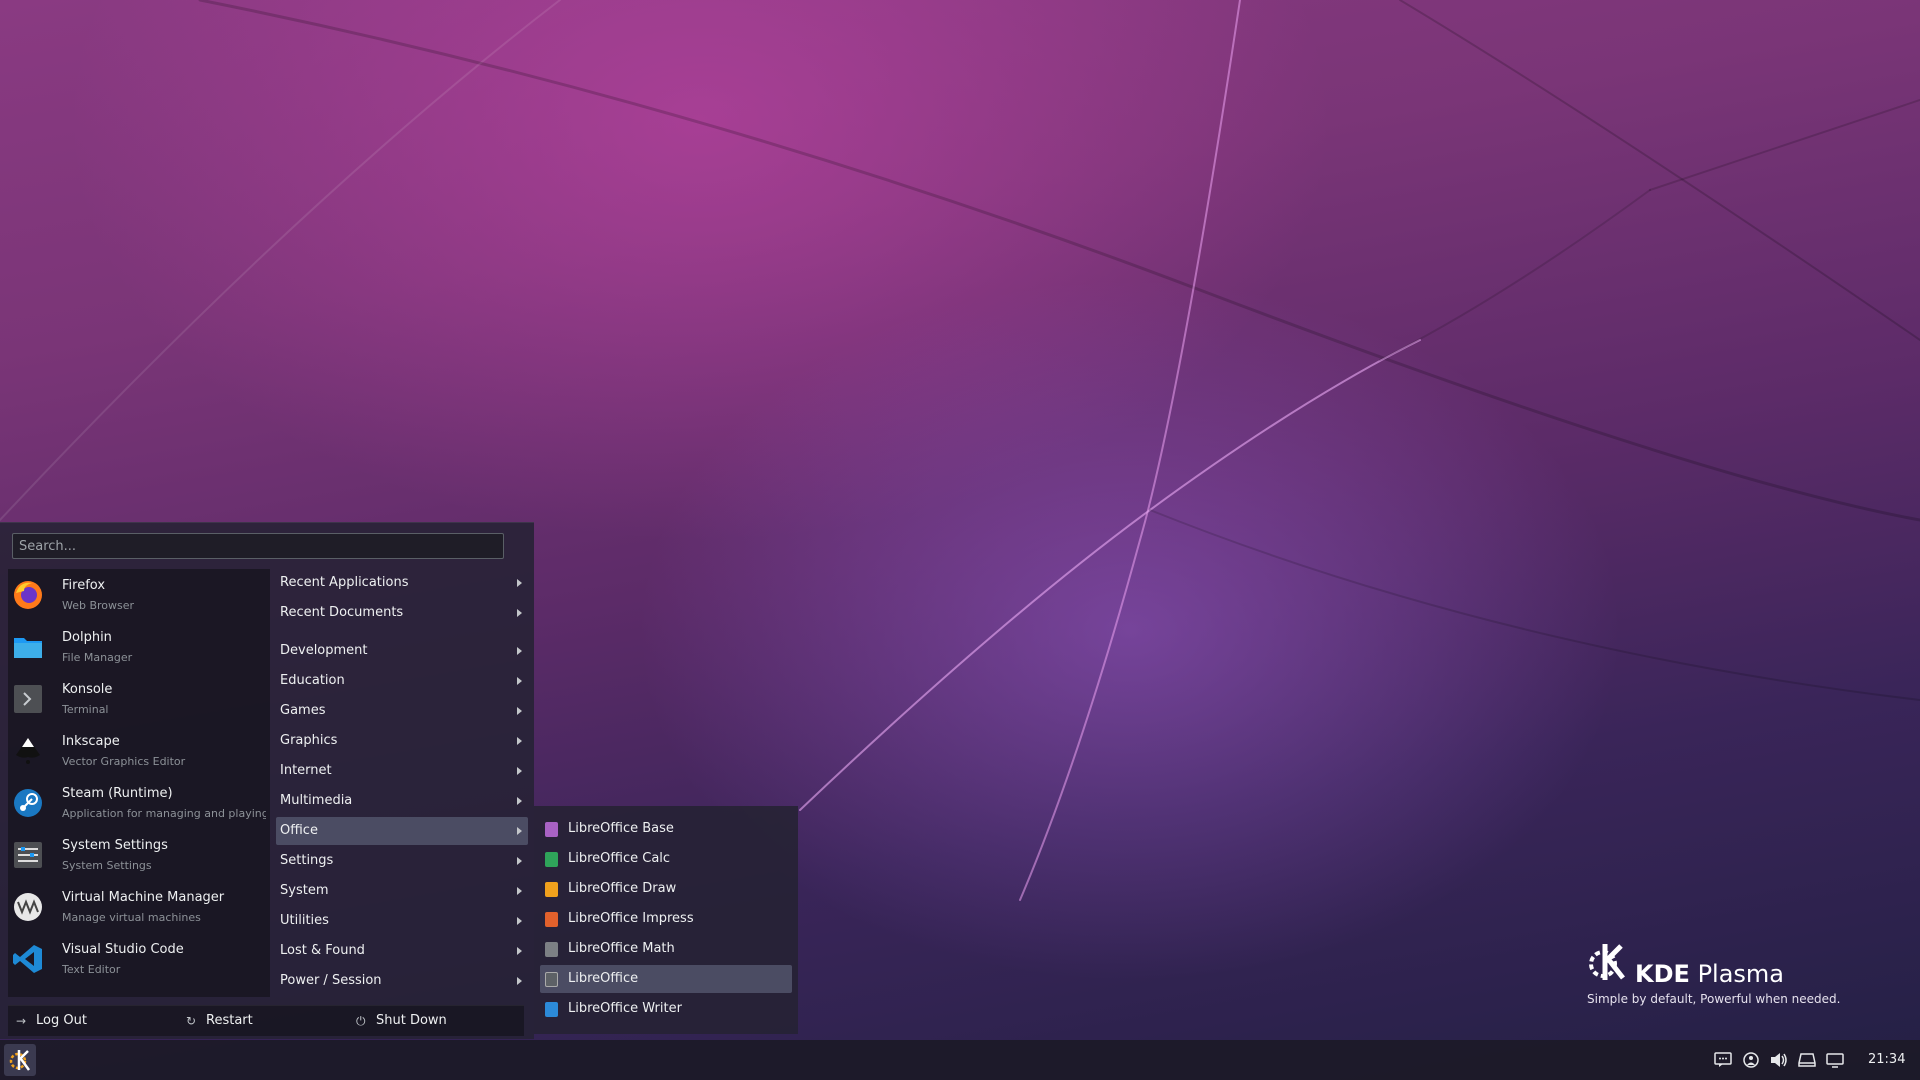 This screenshot has width=1920, height=1080. Describe the element at coordinates (143, 897) in the screenshot. I see `favorite-name: Virtual Machine Manager` at that location.